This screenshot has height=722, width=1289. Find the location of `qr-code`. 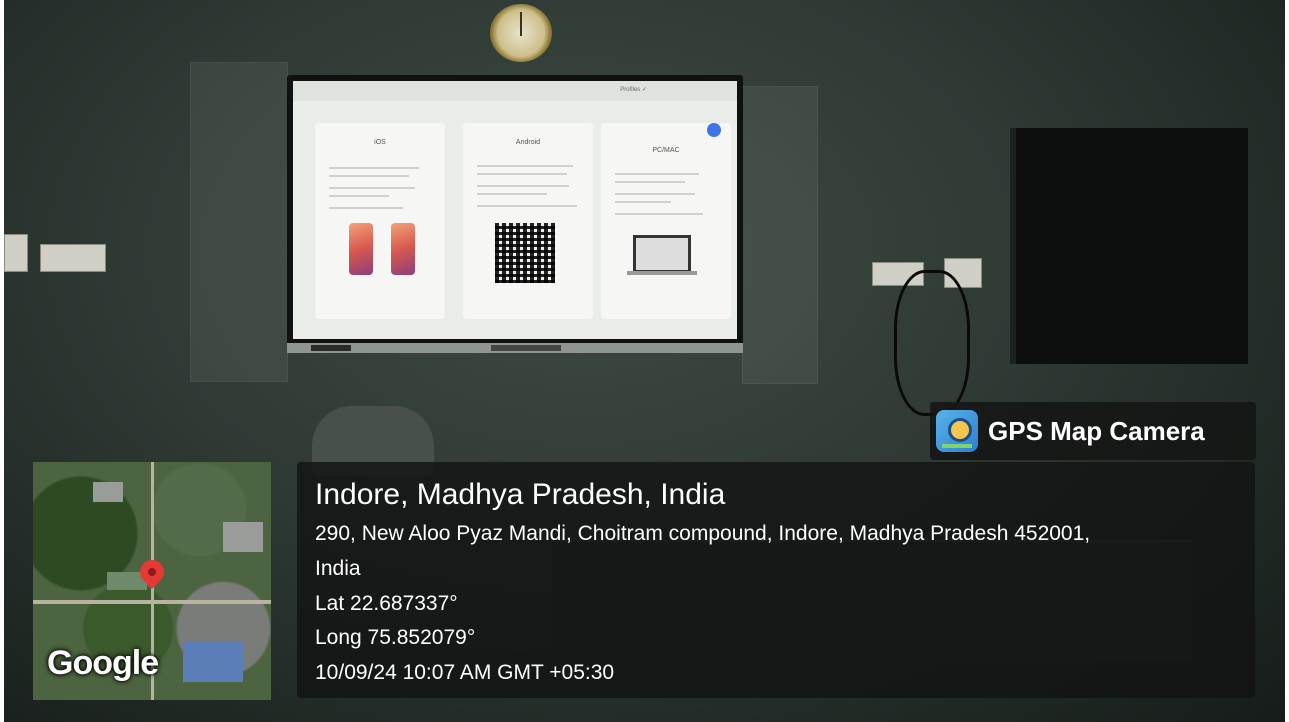

qr-code is located at coordinates (525, 253).